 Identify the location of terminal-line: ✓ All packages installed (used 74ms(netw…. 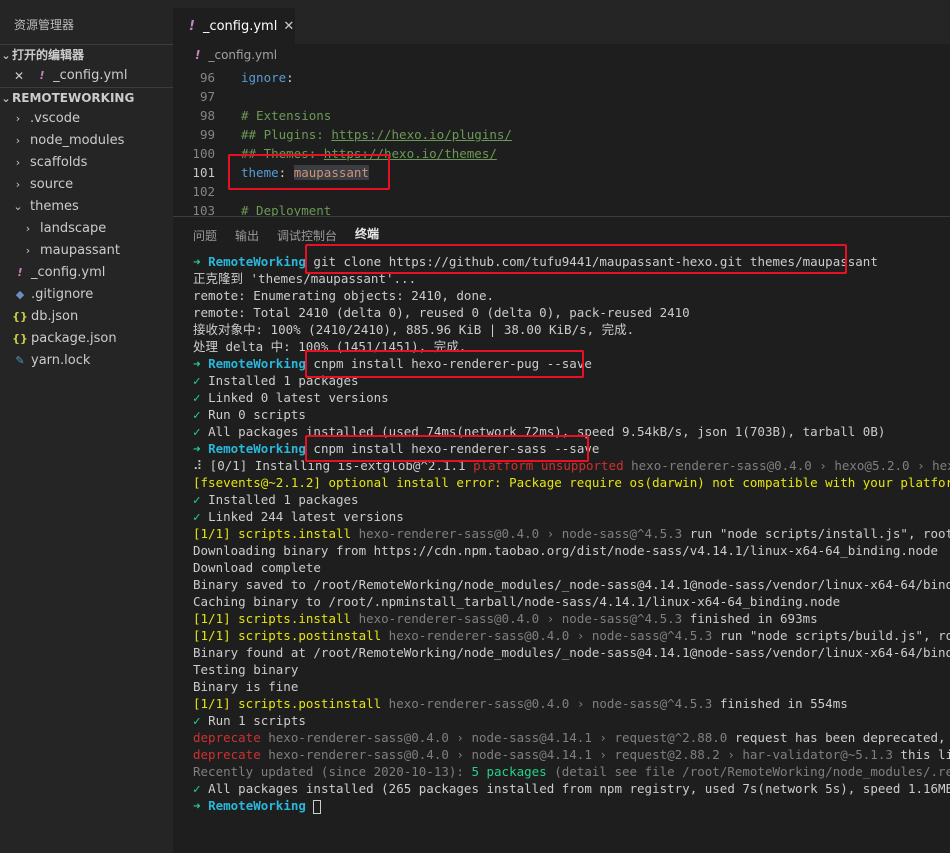
(571, 431).